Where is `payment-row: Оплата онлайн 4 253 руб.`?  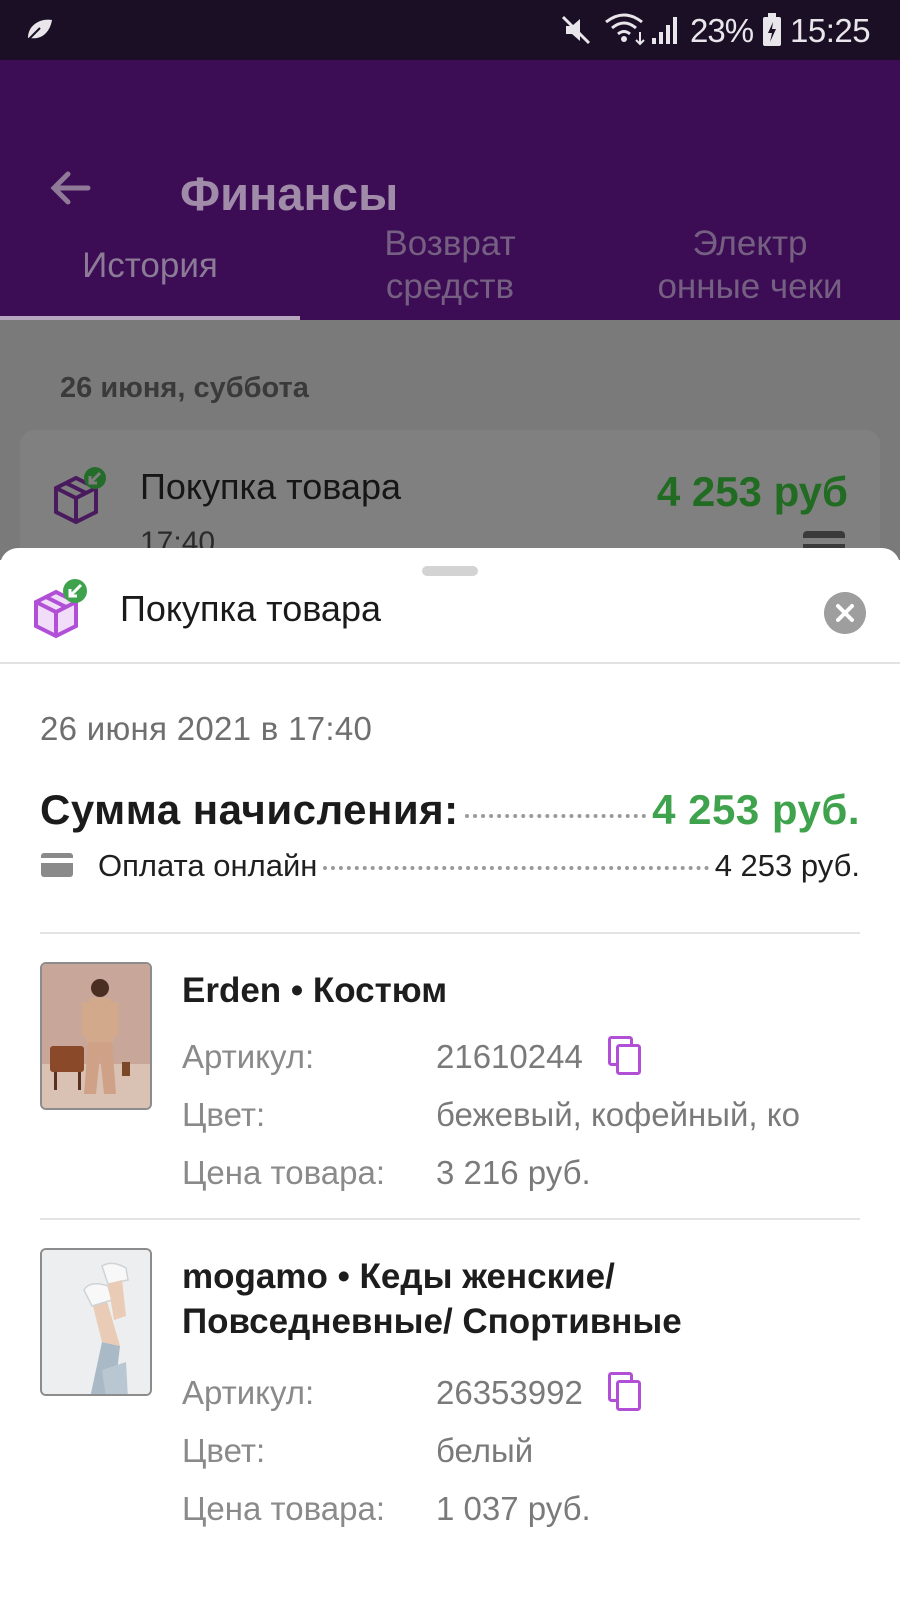
payment-row: Оплата онлайн 4 253 руб. is located at coordinates (450, 866).